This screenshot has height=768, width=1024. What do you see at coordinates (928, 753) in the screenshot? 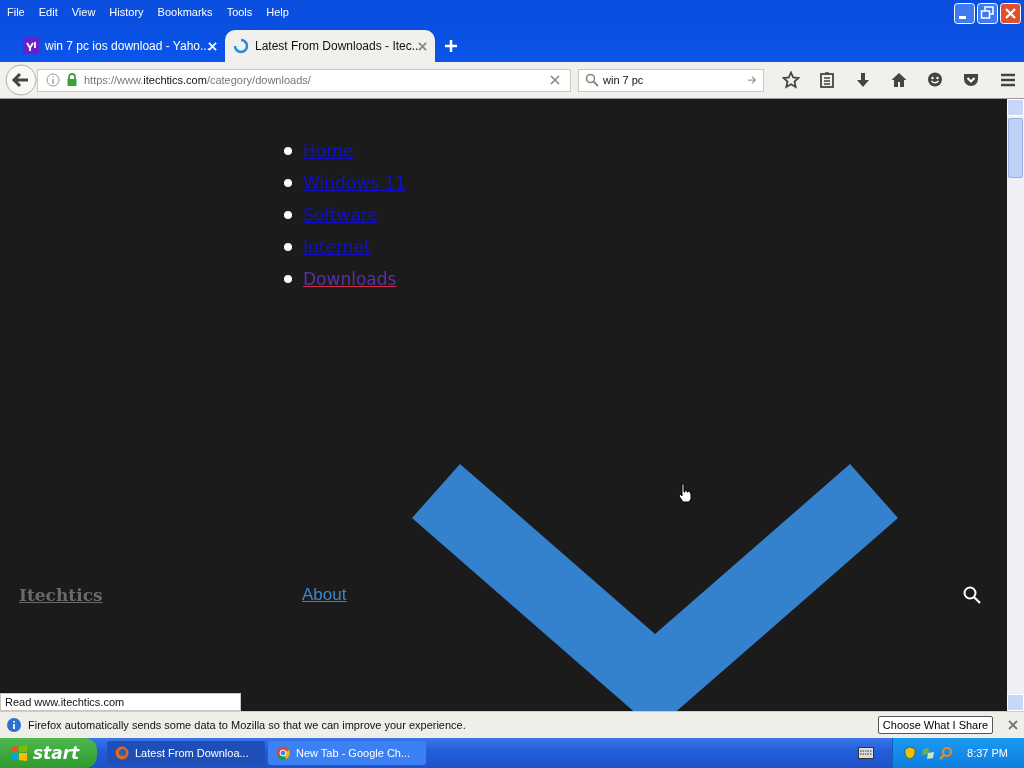
I see `network-icon` at bounding box center [928, 753].